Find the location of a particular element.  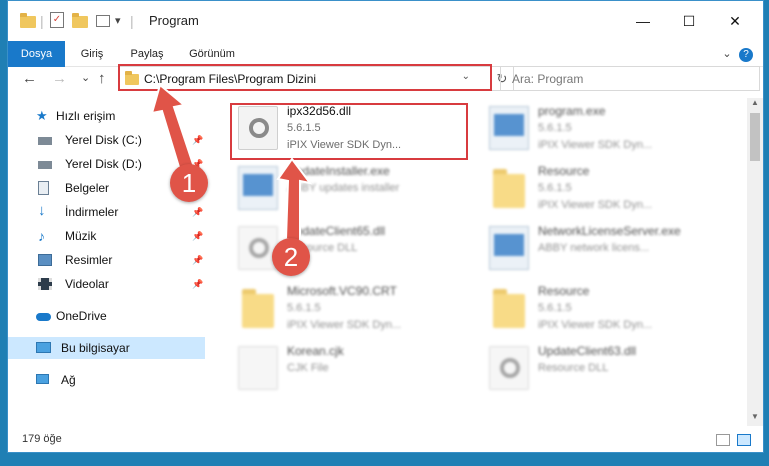

sidebar-item-quick-access: ★ Hızlı erişim is located at coordinates (106, 116).